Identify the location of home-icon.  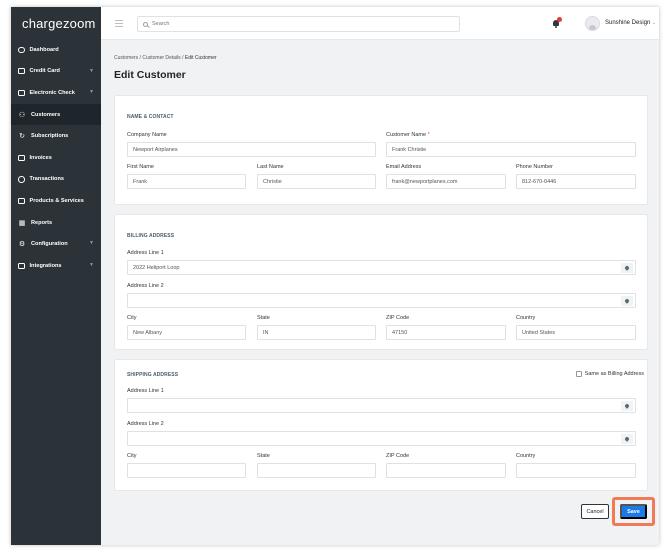
(21, 50).